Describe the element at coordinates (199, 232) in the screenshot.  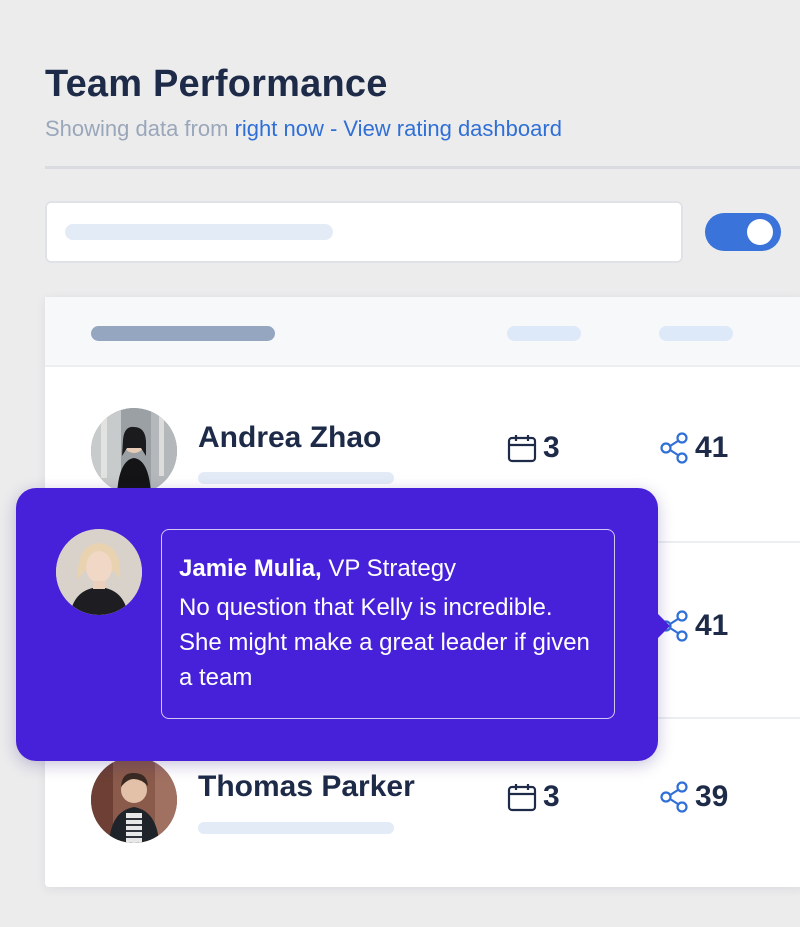
I see `search-placeholder-bar` at that location.